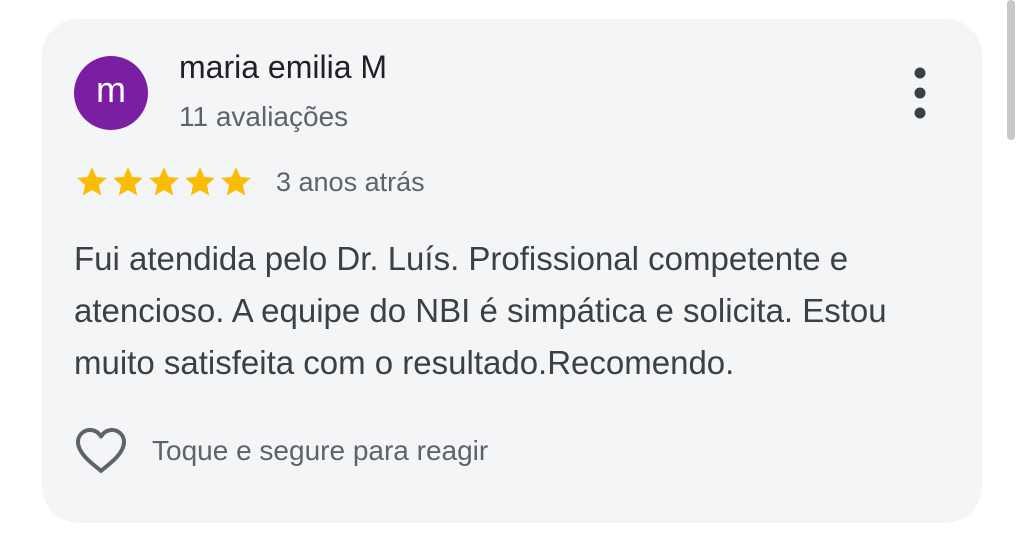 This screenshot has height=544, width=1024. I want to click on avatar-initial: m, so click(111, 89).